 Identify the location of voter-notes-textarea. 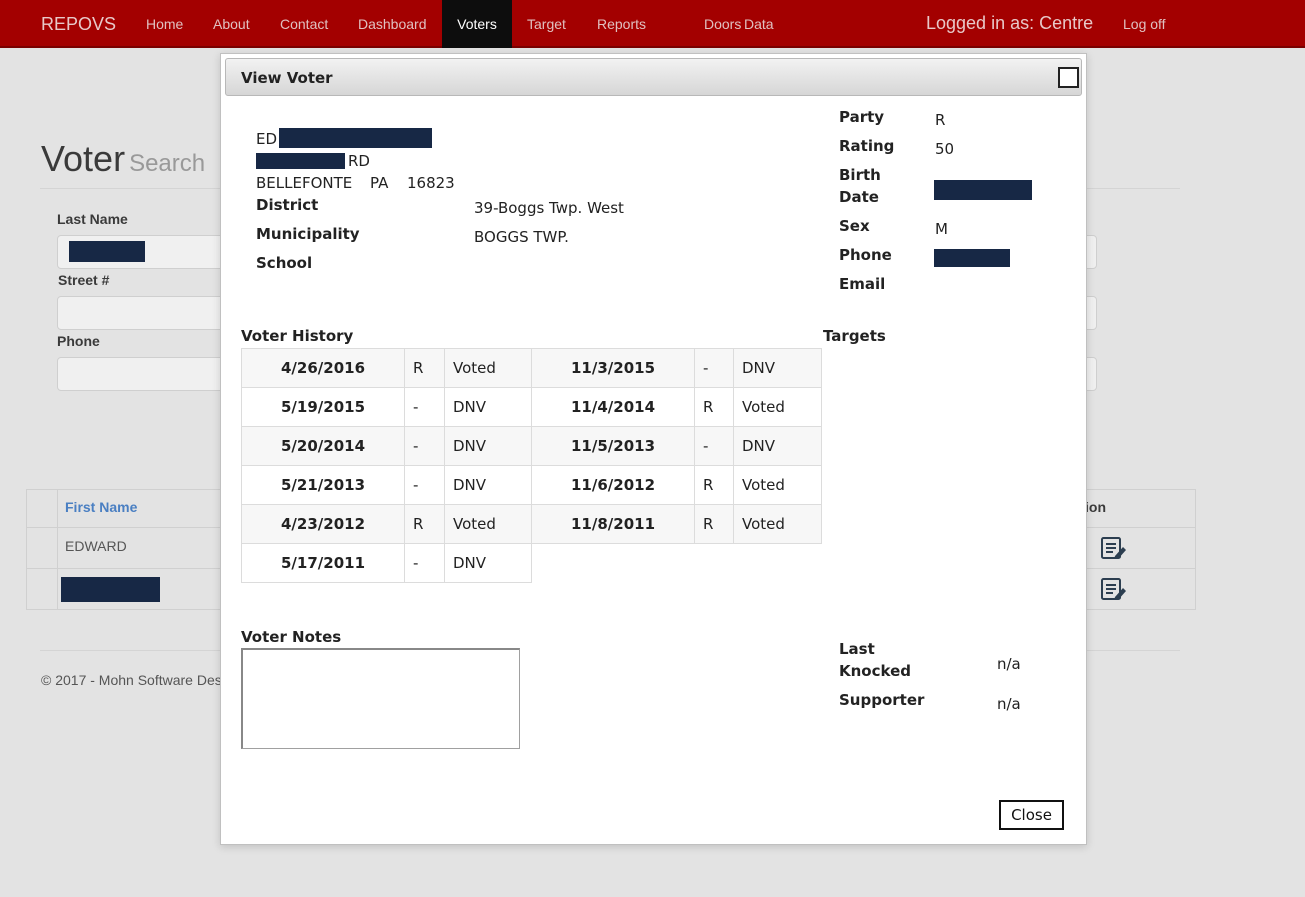
(380, 698).